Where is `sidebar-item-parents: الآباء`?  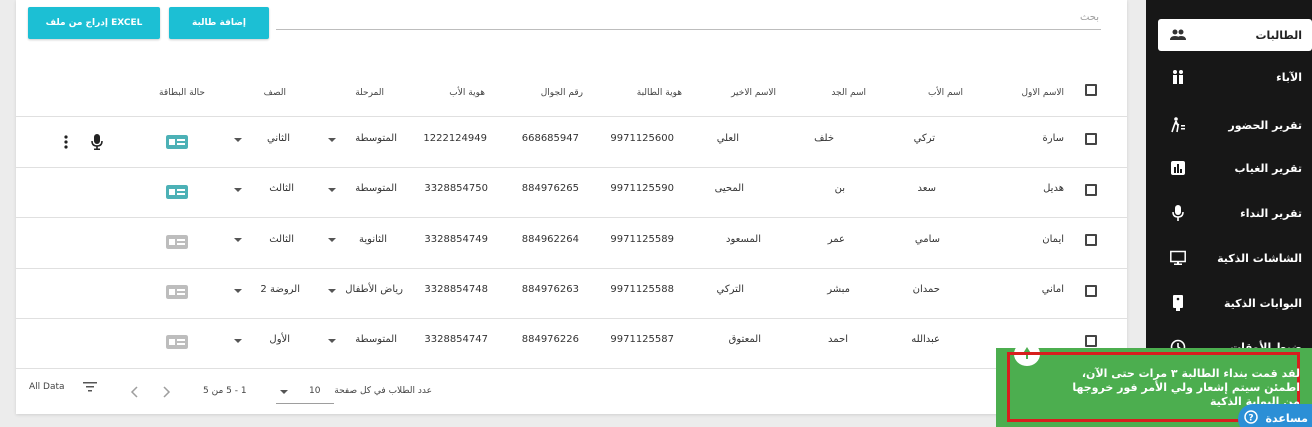
sidebar-item-parents: الآباء is located at coordinates (1235, 77).